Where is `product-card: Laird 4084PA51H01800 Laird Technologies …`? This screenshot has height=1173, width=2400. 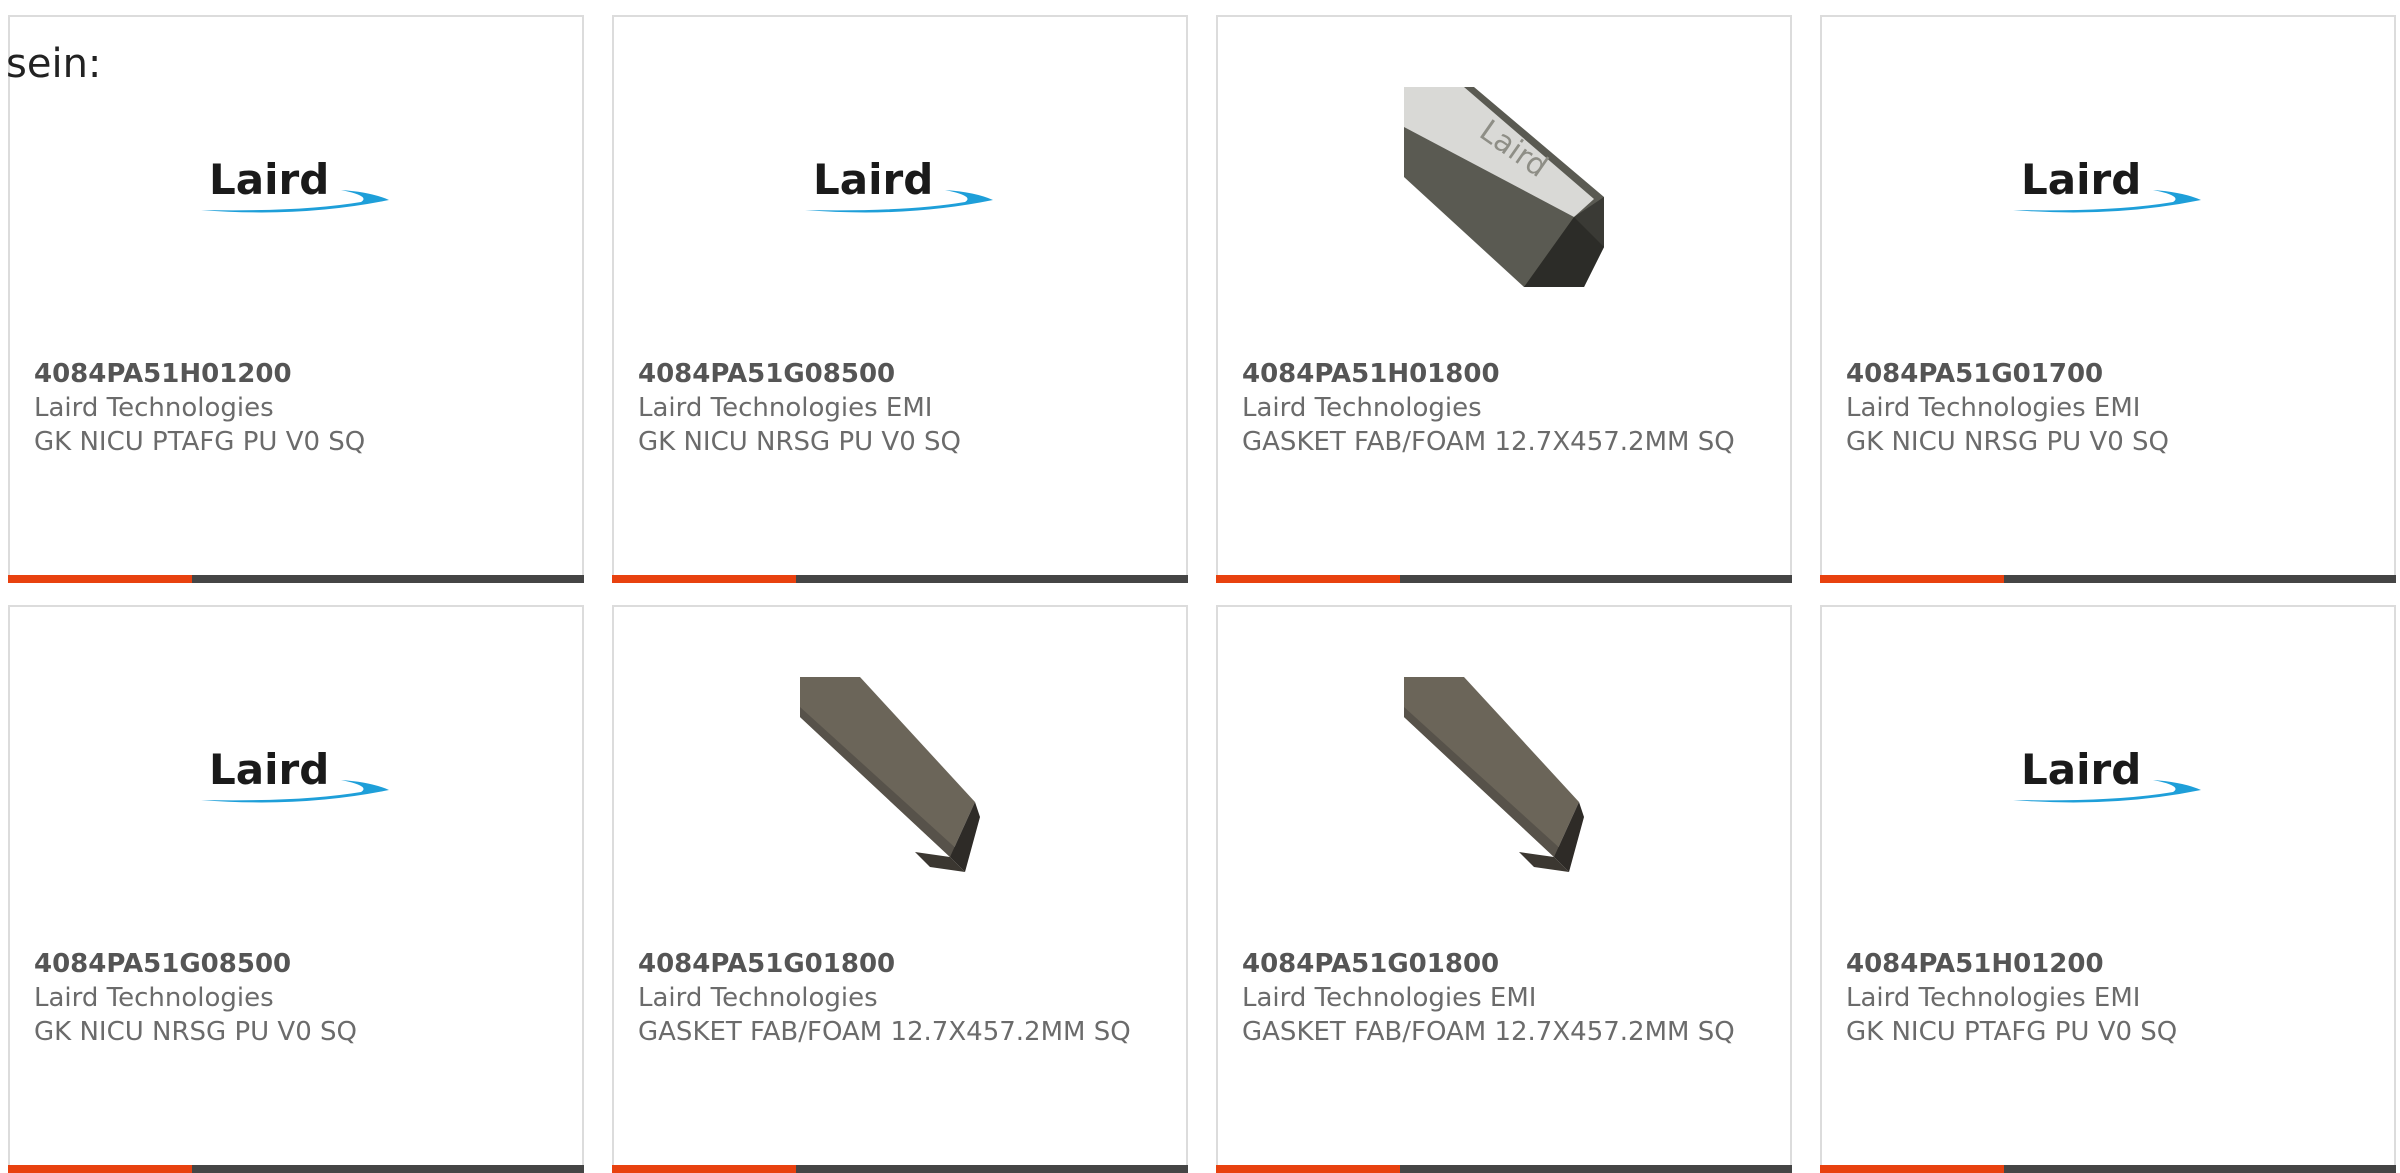
product-card: Laird 4084PA51H01800 Laird Technologies … is located at coordinates (1504, 299).